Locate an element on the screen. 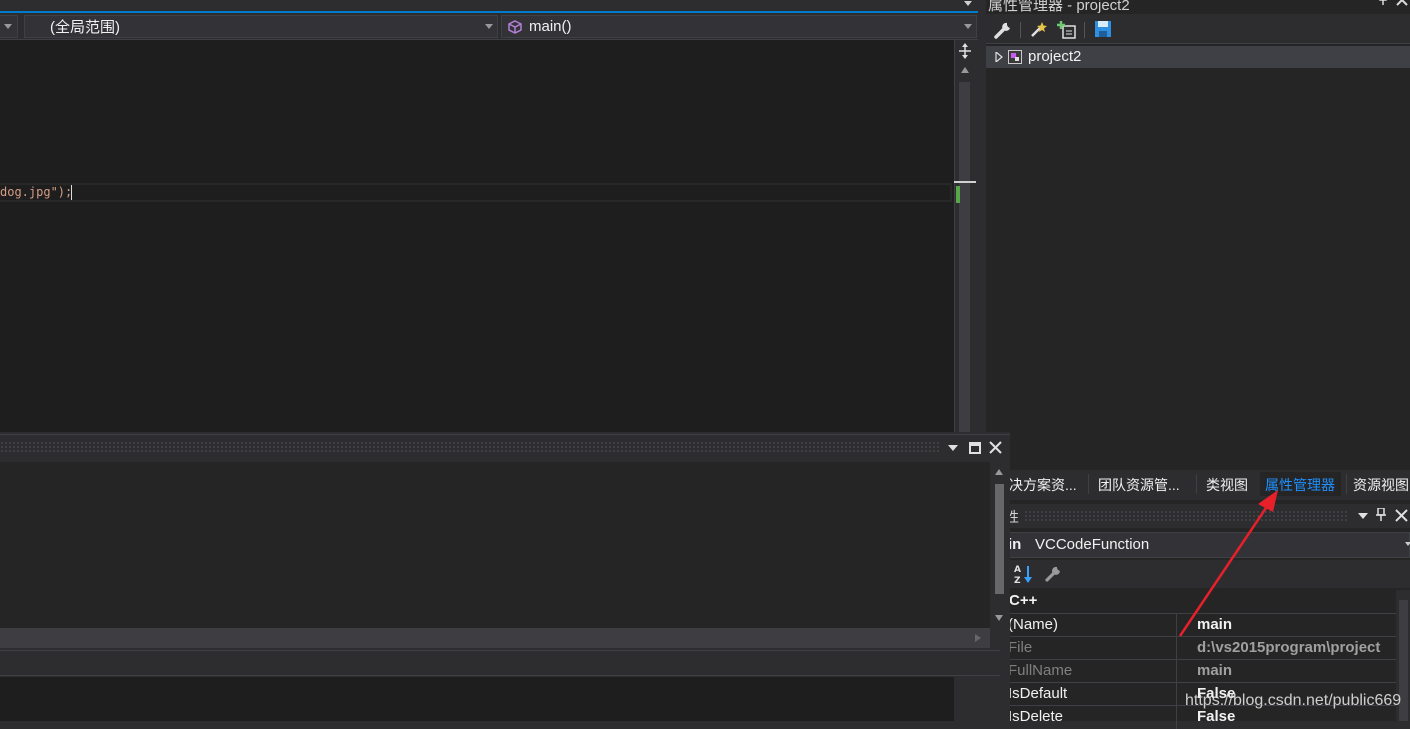 Image resolution: width=1410 pixels, height=729 pixels. property-name: IsDefault is located at coordinates (1038, 693).